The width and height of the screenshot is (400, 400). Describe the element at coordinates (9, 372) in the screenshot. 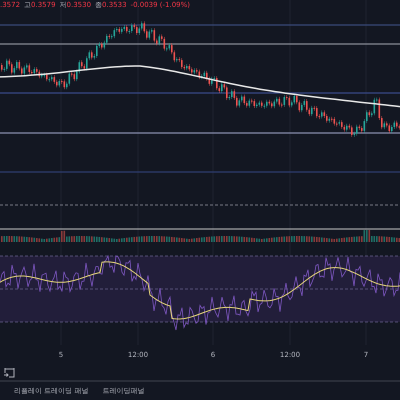

I see `replay-icon` at that location.